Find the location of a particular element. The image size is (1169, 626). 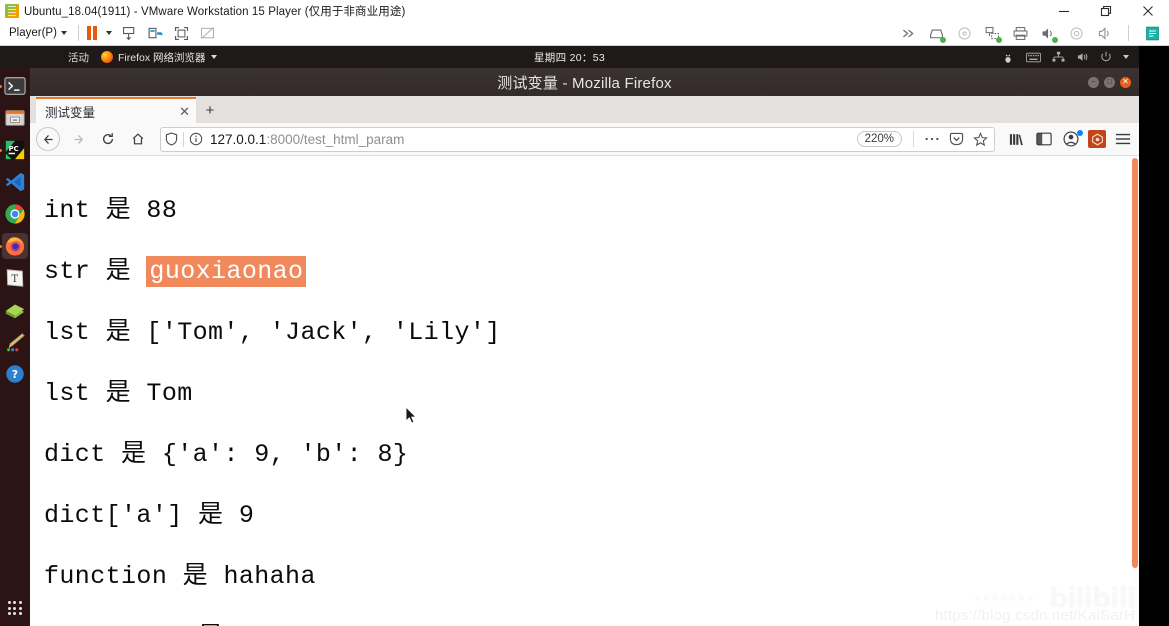

usb-icon is located at coordinates (1076, 33).